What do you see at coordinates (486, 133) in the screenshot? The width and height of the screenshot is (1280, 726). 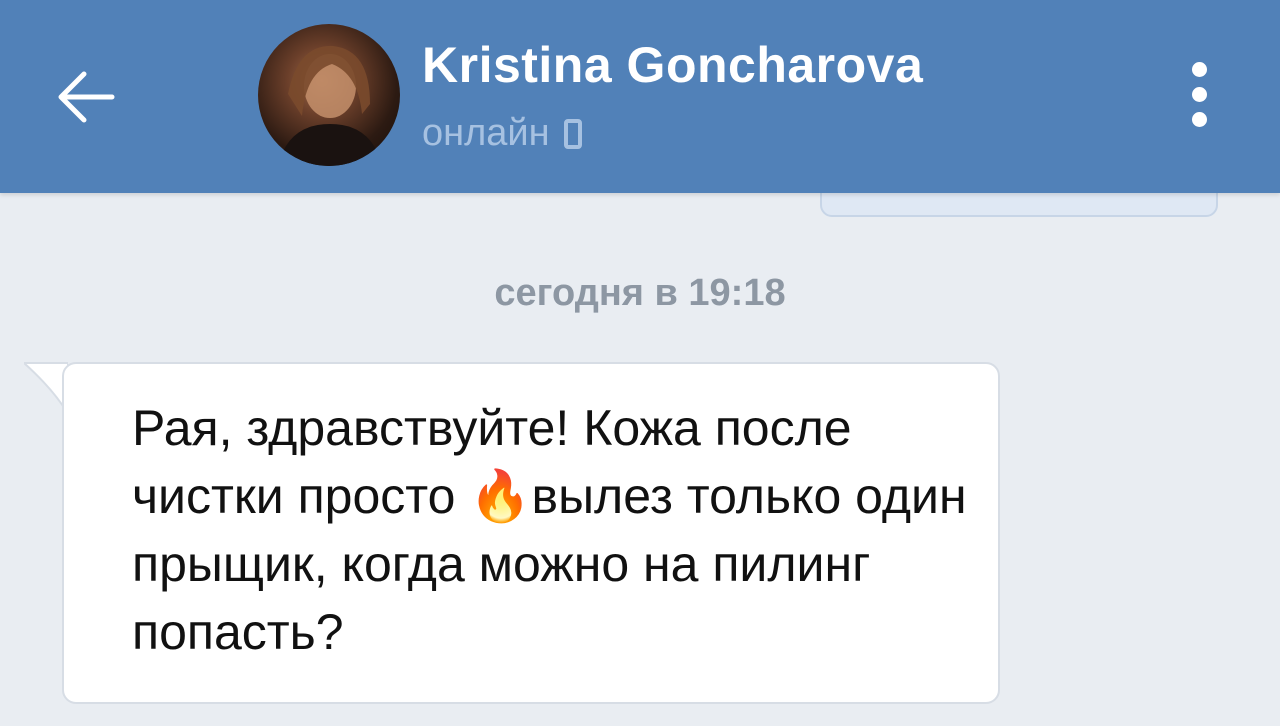 I see `status-text: онлайн` at bounding box center [486, 133].